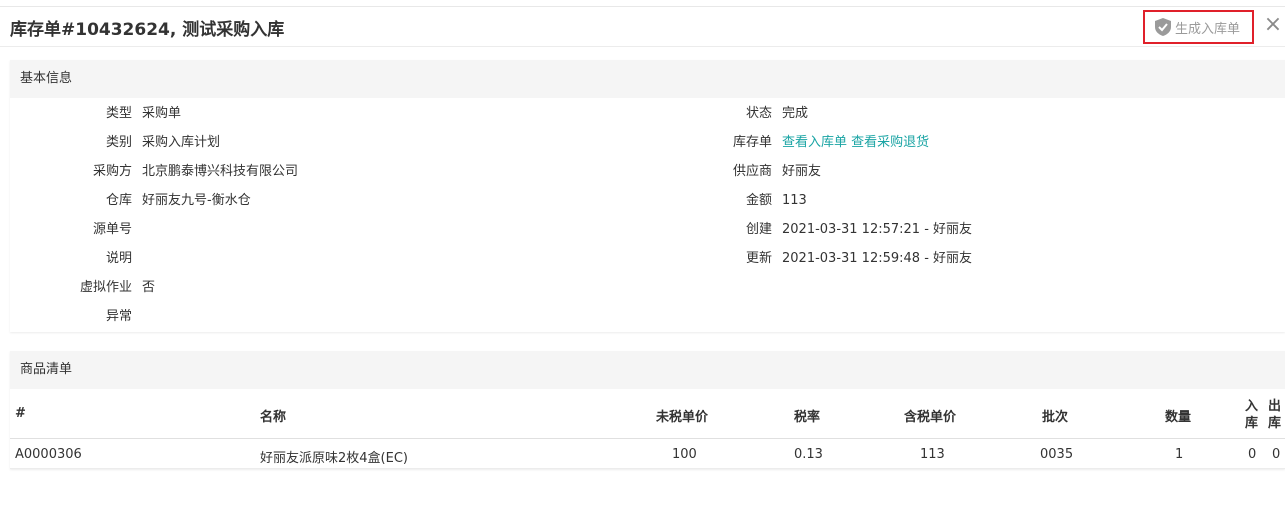  I want to click on view-inbound-link: 查看入库单, so click(814, 142).